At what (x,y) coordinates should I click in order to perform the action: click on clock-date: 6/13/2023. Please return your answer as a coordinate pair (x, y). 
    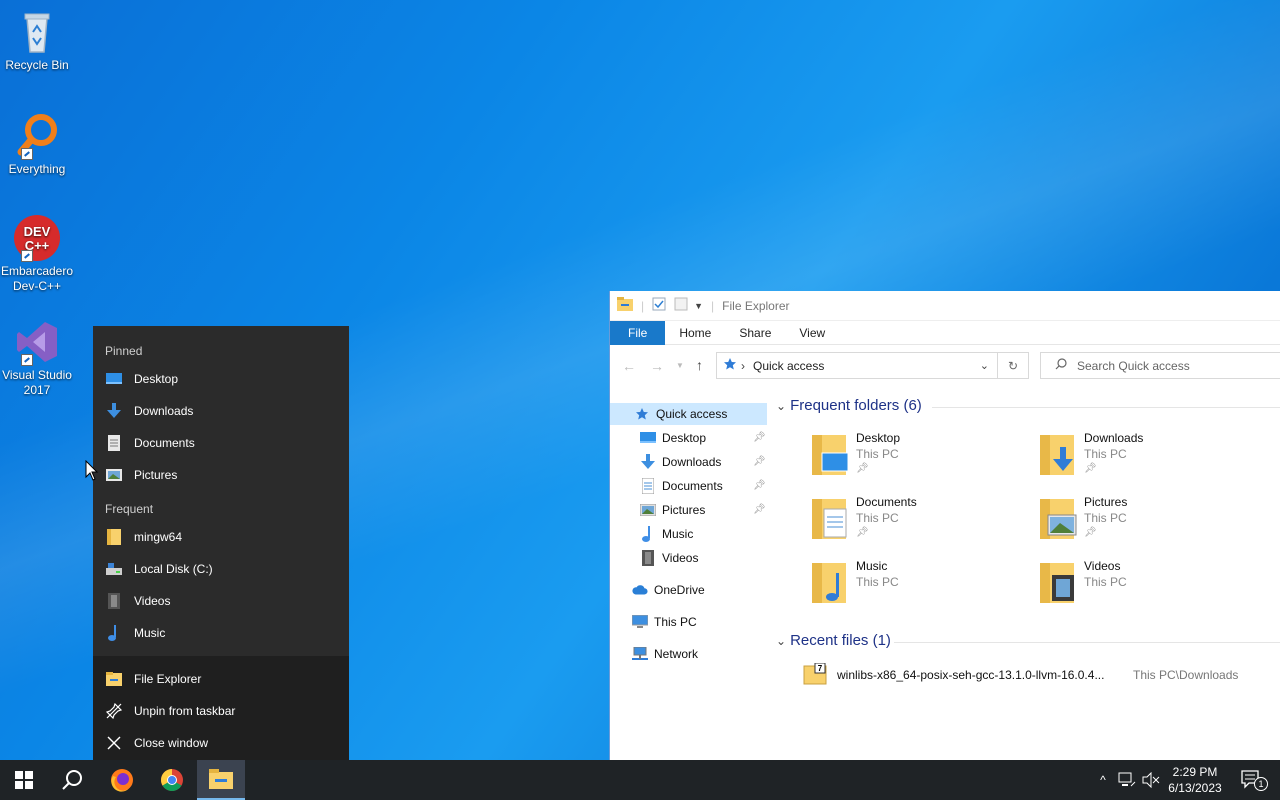
    Looking at the image, I should click on (1195, 788).